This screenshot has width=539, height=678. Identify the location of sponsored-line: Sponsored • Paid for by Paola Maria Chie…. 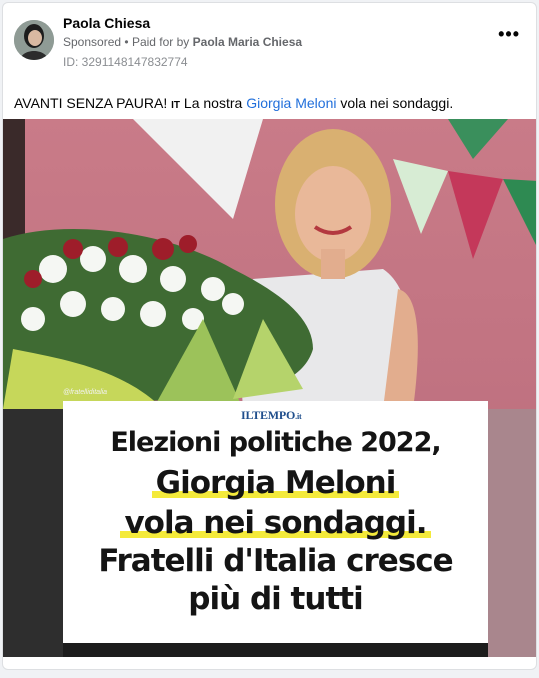
(182, 42).